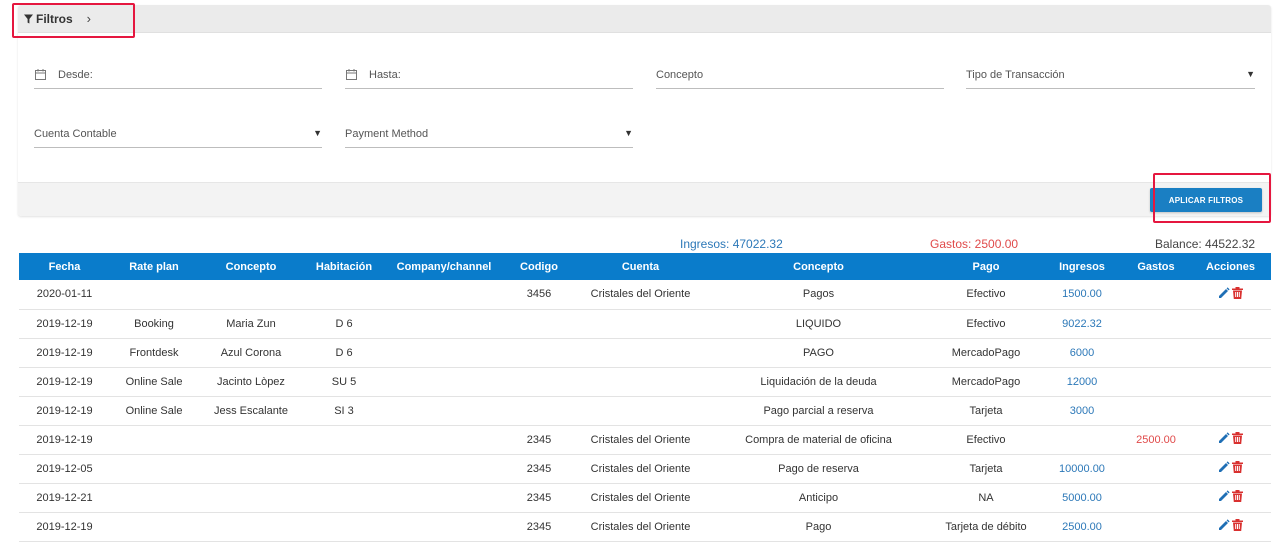 The height and width of the screenshot is (543, 1283). What do you see at coordinates (818, 295) in the screenshot?
I see `cell-concepto: Pagos` at bounding box center [818, 295].